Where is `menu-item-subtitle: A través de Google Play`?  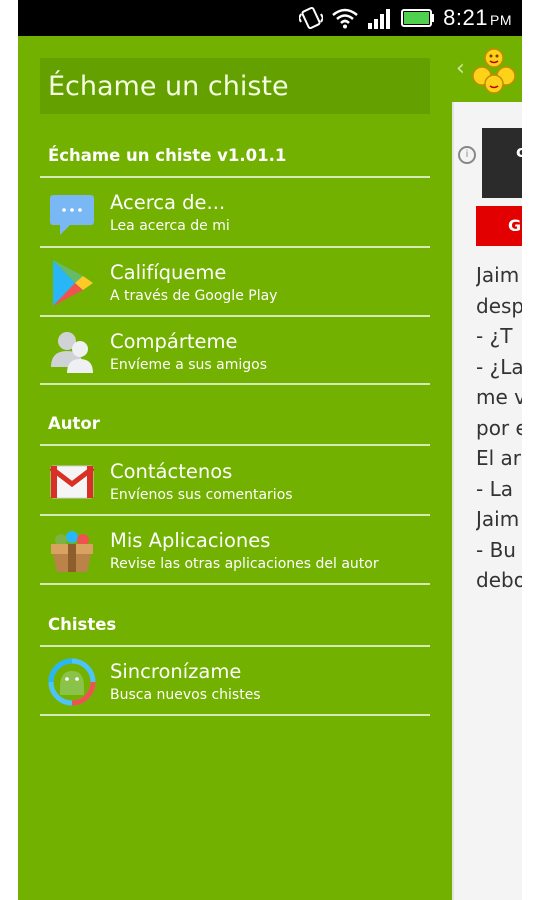 menu-item-subtitle: A través de Google Play is located at coordinates (194, 296).